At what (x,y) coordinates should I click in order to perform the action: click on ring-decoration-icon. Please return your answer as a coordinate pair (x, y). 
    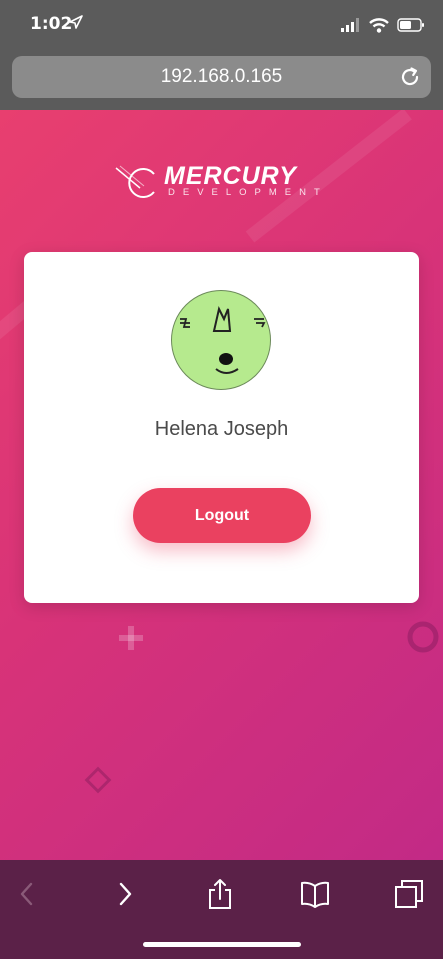
    Looking at the image, I should click on (423, 637).